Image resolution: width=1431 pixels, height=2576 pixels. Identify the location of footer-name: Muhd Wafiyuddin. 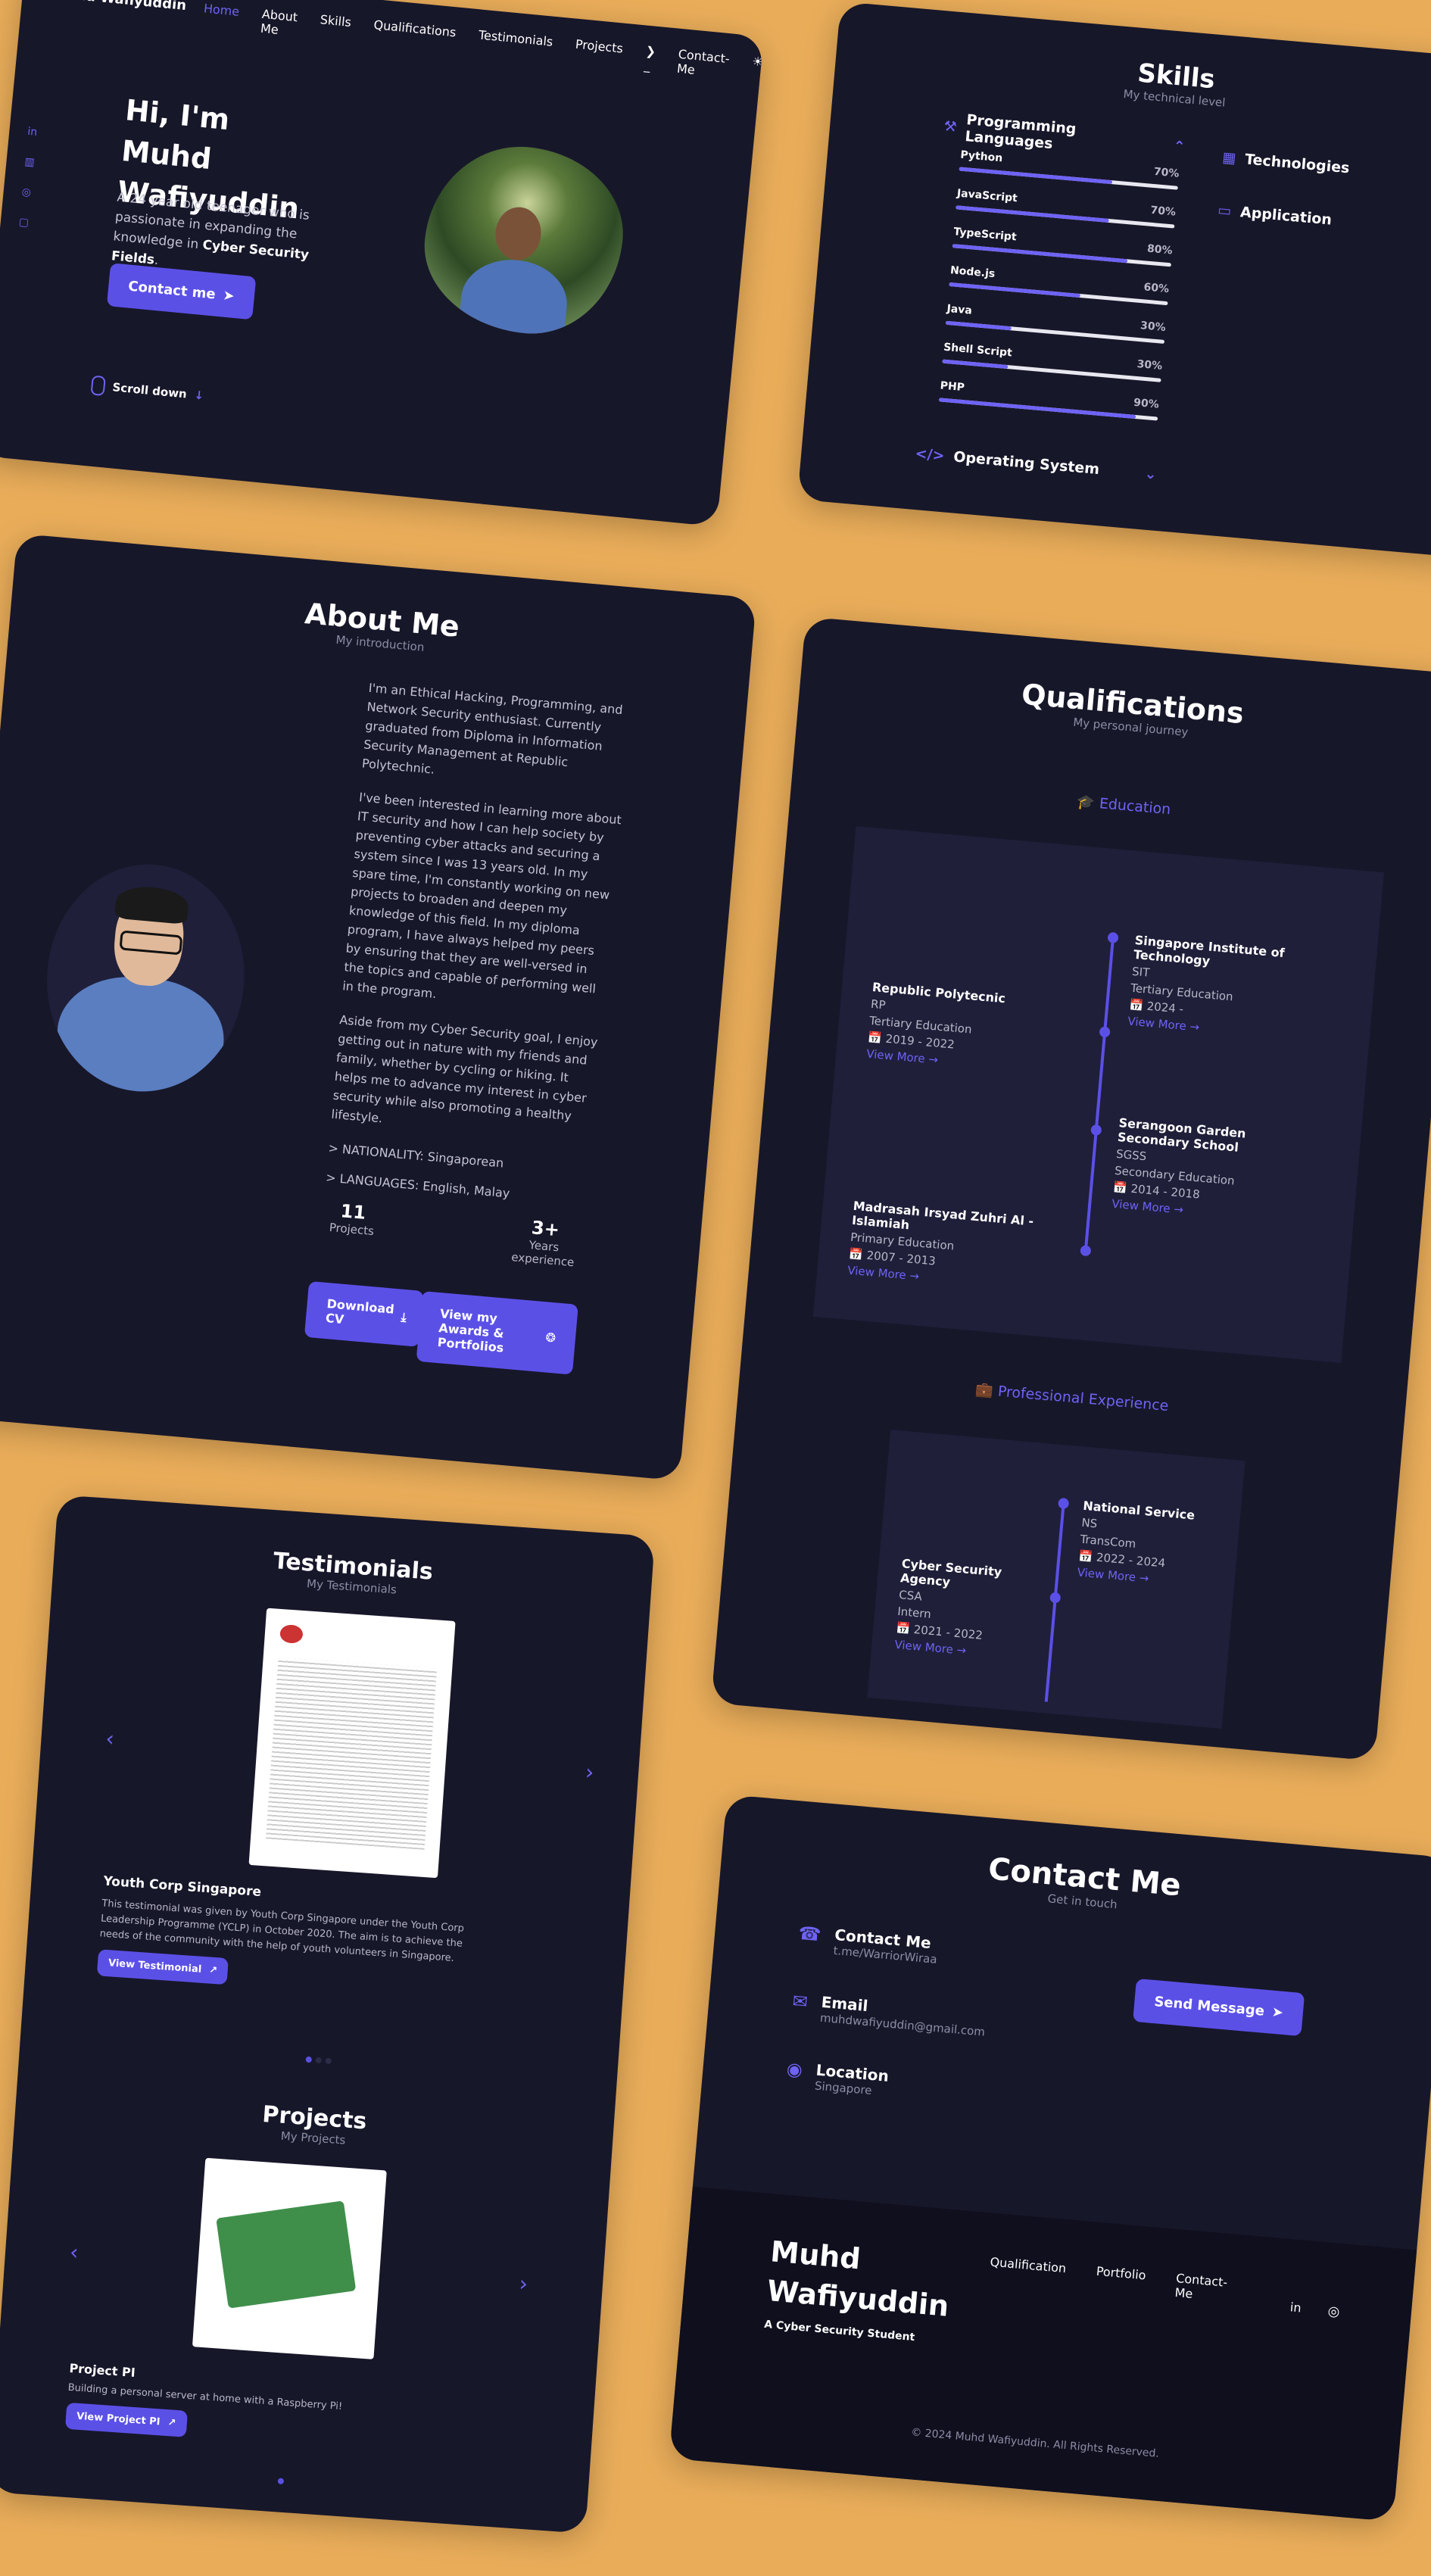
(857, 2279).